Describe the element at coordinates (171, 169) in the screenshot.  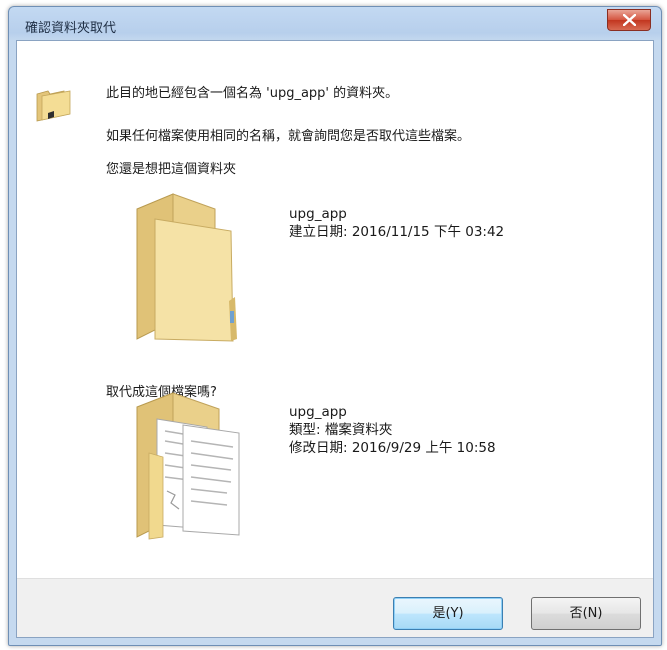
I see `message-line-3: 您還是想把這個資料夾` at that location.